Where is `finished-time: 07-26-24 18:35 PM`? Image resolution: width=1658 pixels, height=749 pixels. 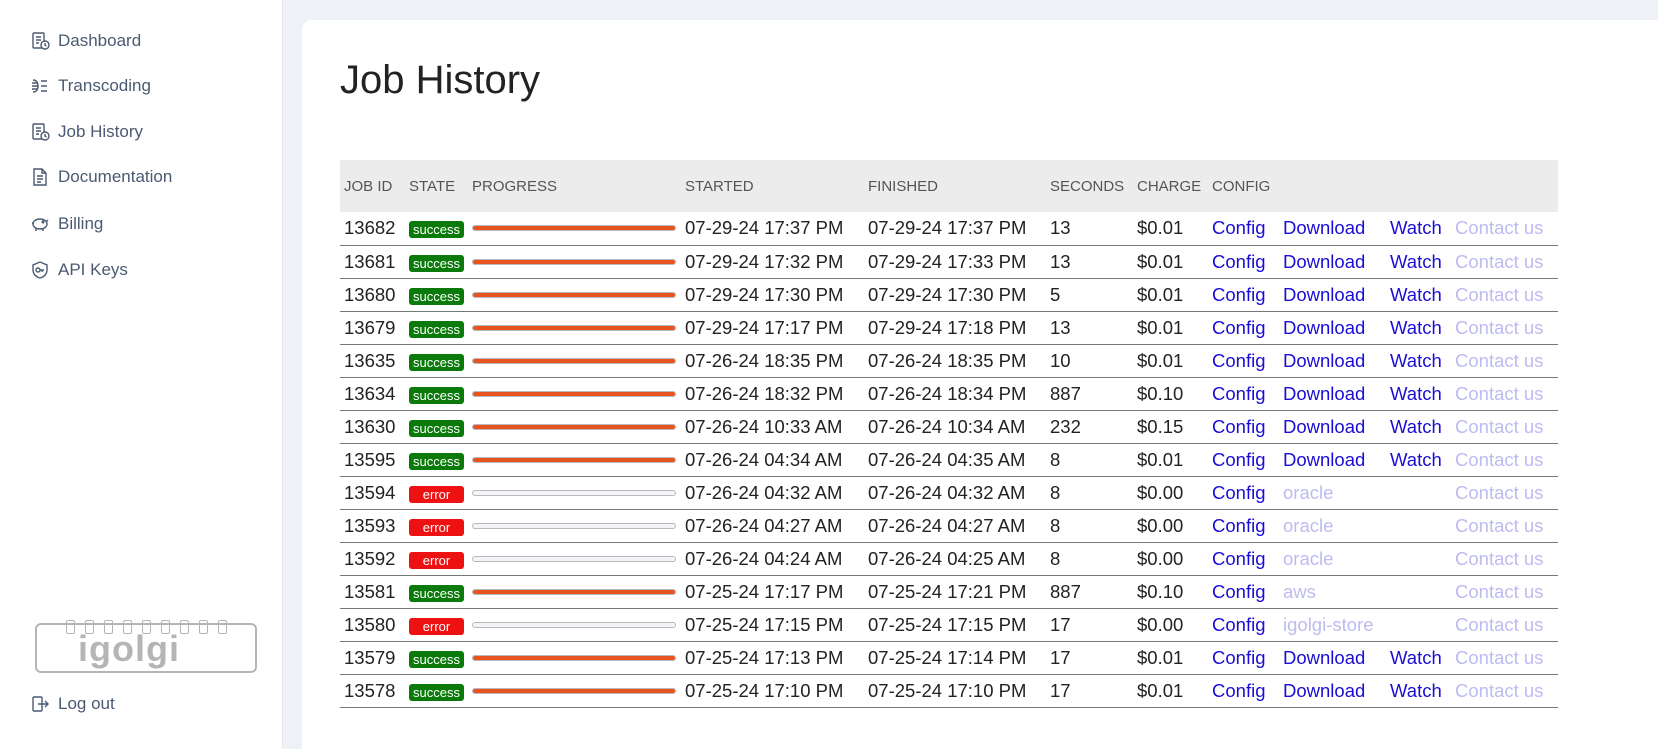 finished-time: 07-26-24 18:35 PM is located at coordinates (947, 360).